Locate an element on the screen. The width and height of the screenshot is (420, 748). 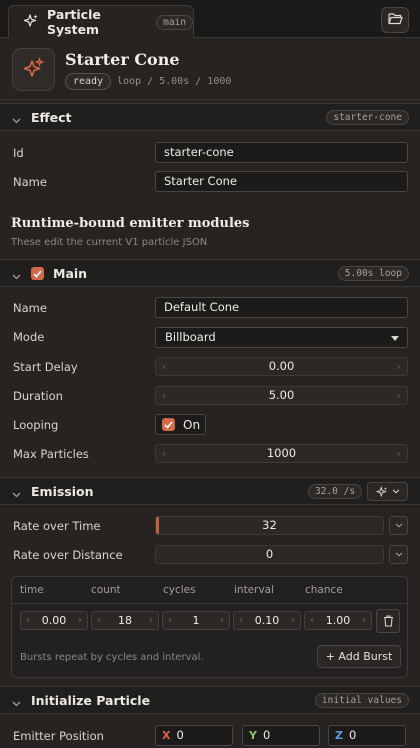
section-title: Emission is located at coordinates (62, 491).